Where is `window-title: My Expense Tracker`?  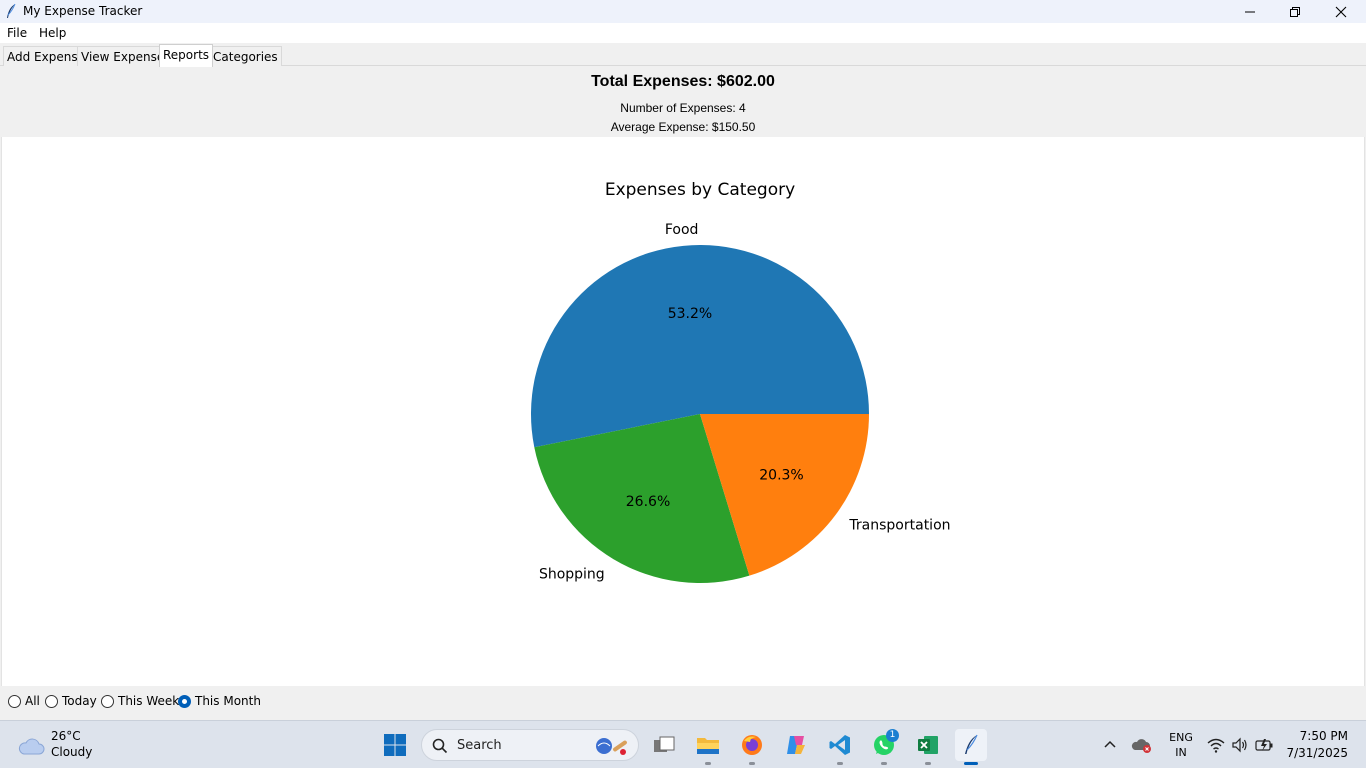
window-title: My Expense Tracker is located at coordinates (83, 11).